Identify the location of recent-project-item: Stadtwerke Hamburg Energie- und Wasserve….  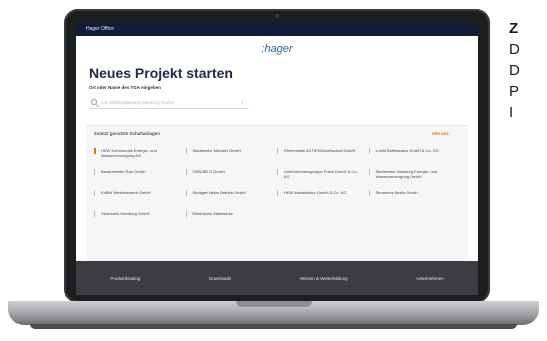
(411, 174).